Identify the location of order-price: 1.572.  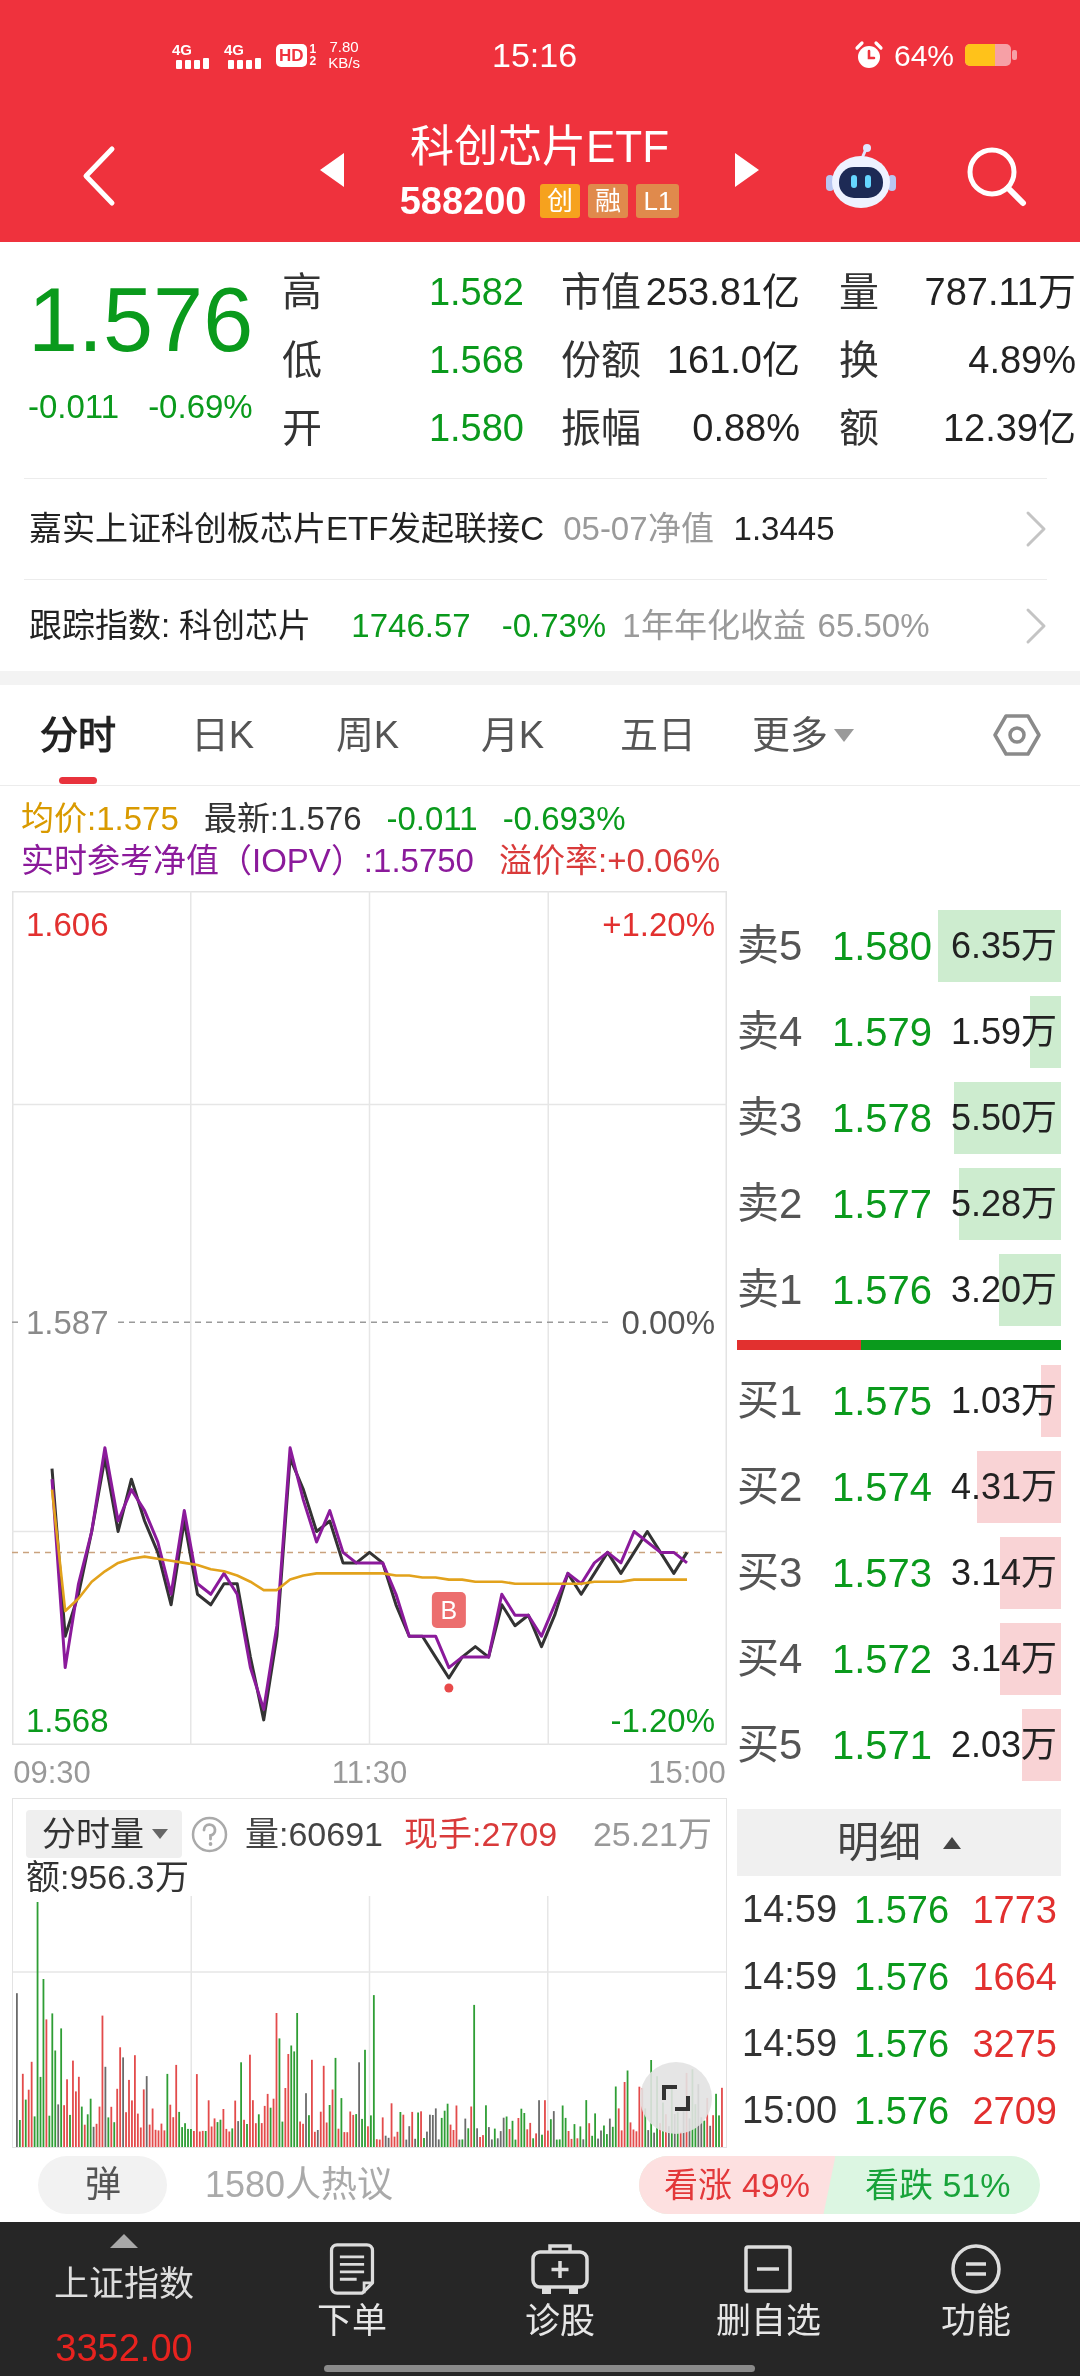
(883, 1659).